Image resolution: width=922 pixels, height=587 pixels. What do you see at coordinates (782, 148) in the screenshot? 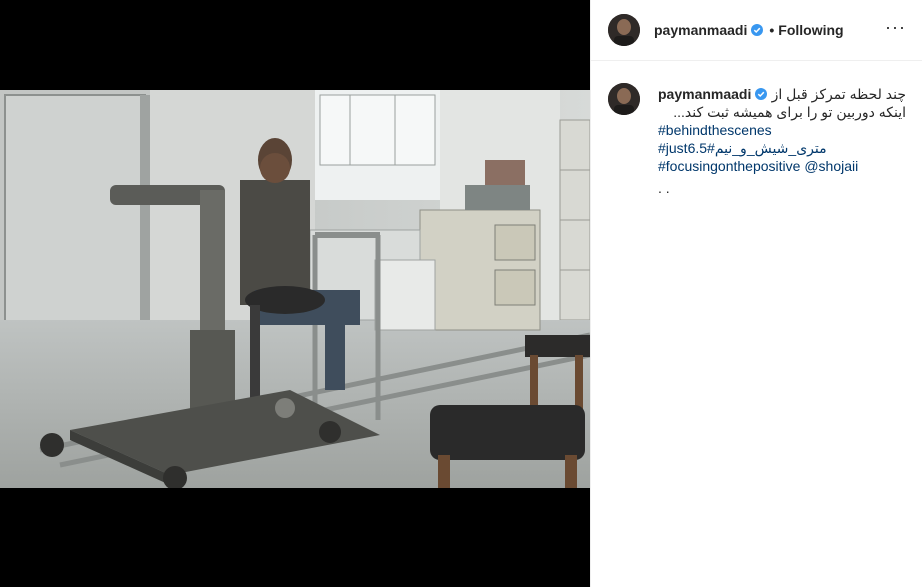
I see `hashtag-link: #just6.5#متری_شیش_و_نیم` at bounding box center [782, 148].